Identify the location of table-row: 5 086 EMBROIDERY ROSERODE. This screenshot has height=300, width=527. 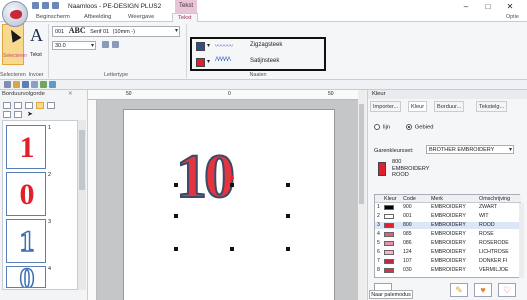
(448, 243).